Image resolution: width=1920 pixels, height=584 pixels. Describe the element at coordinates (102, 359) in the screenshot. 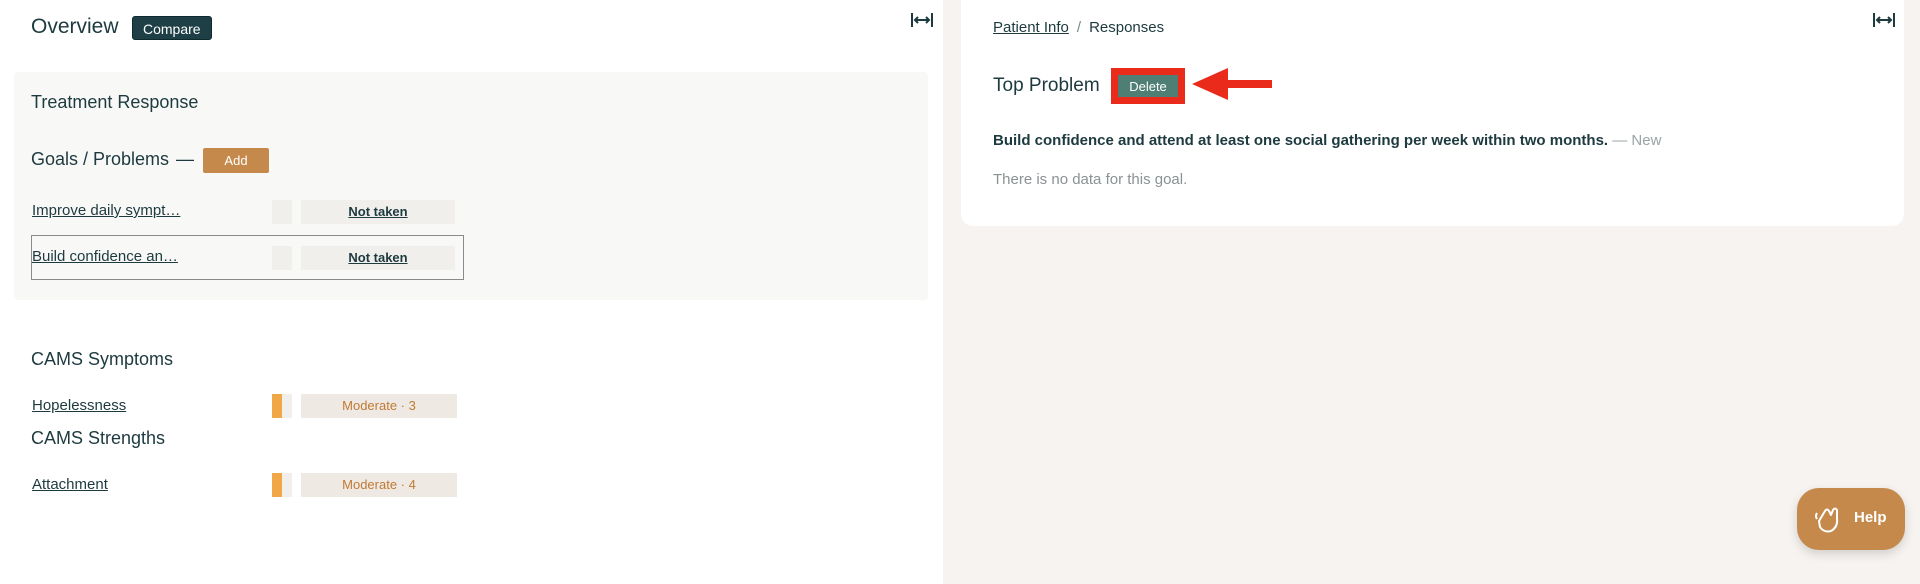

I see `cams-symptoms-title: CAMS Symptoms` at that location.